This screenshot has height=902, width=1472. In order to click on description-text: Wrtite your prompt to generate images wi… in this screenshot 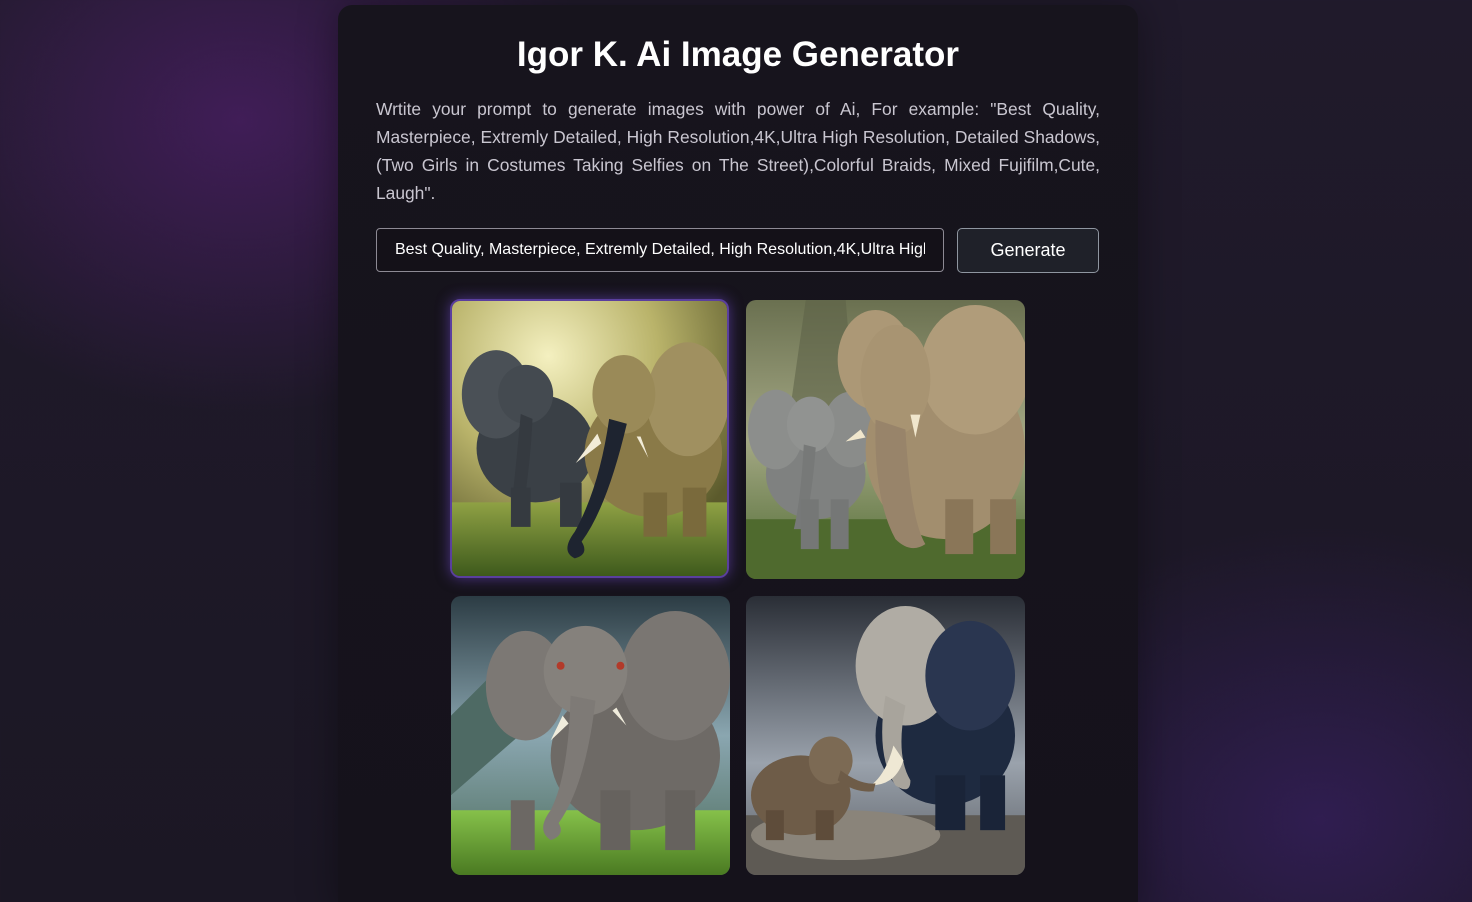, I will do `click(738, 151)`.